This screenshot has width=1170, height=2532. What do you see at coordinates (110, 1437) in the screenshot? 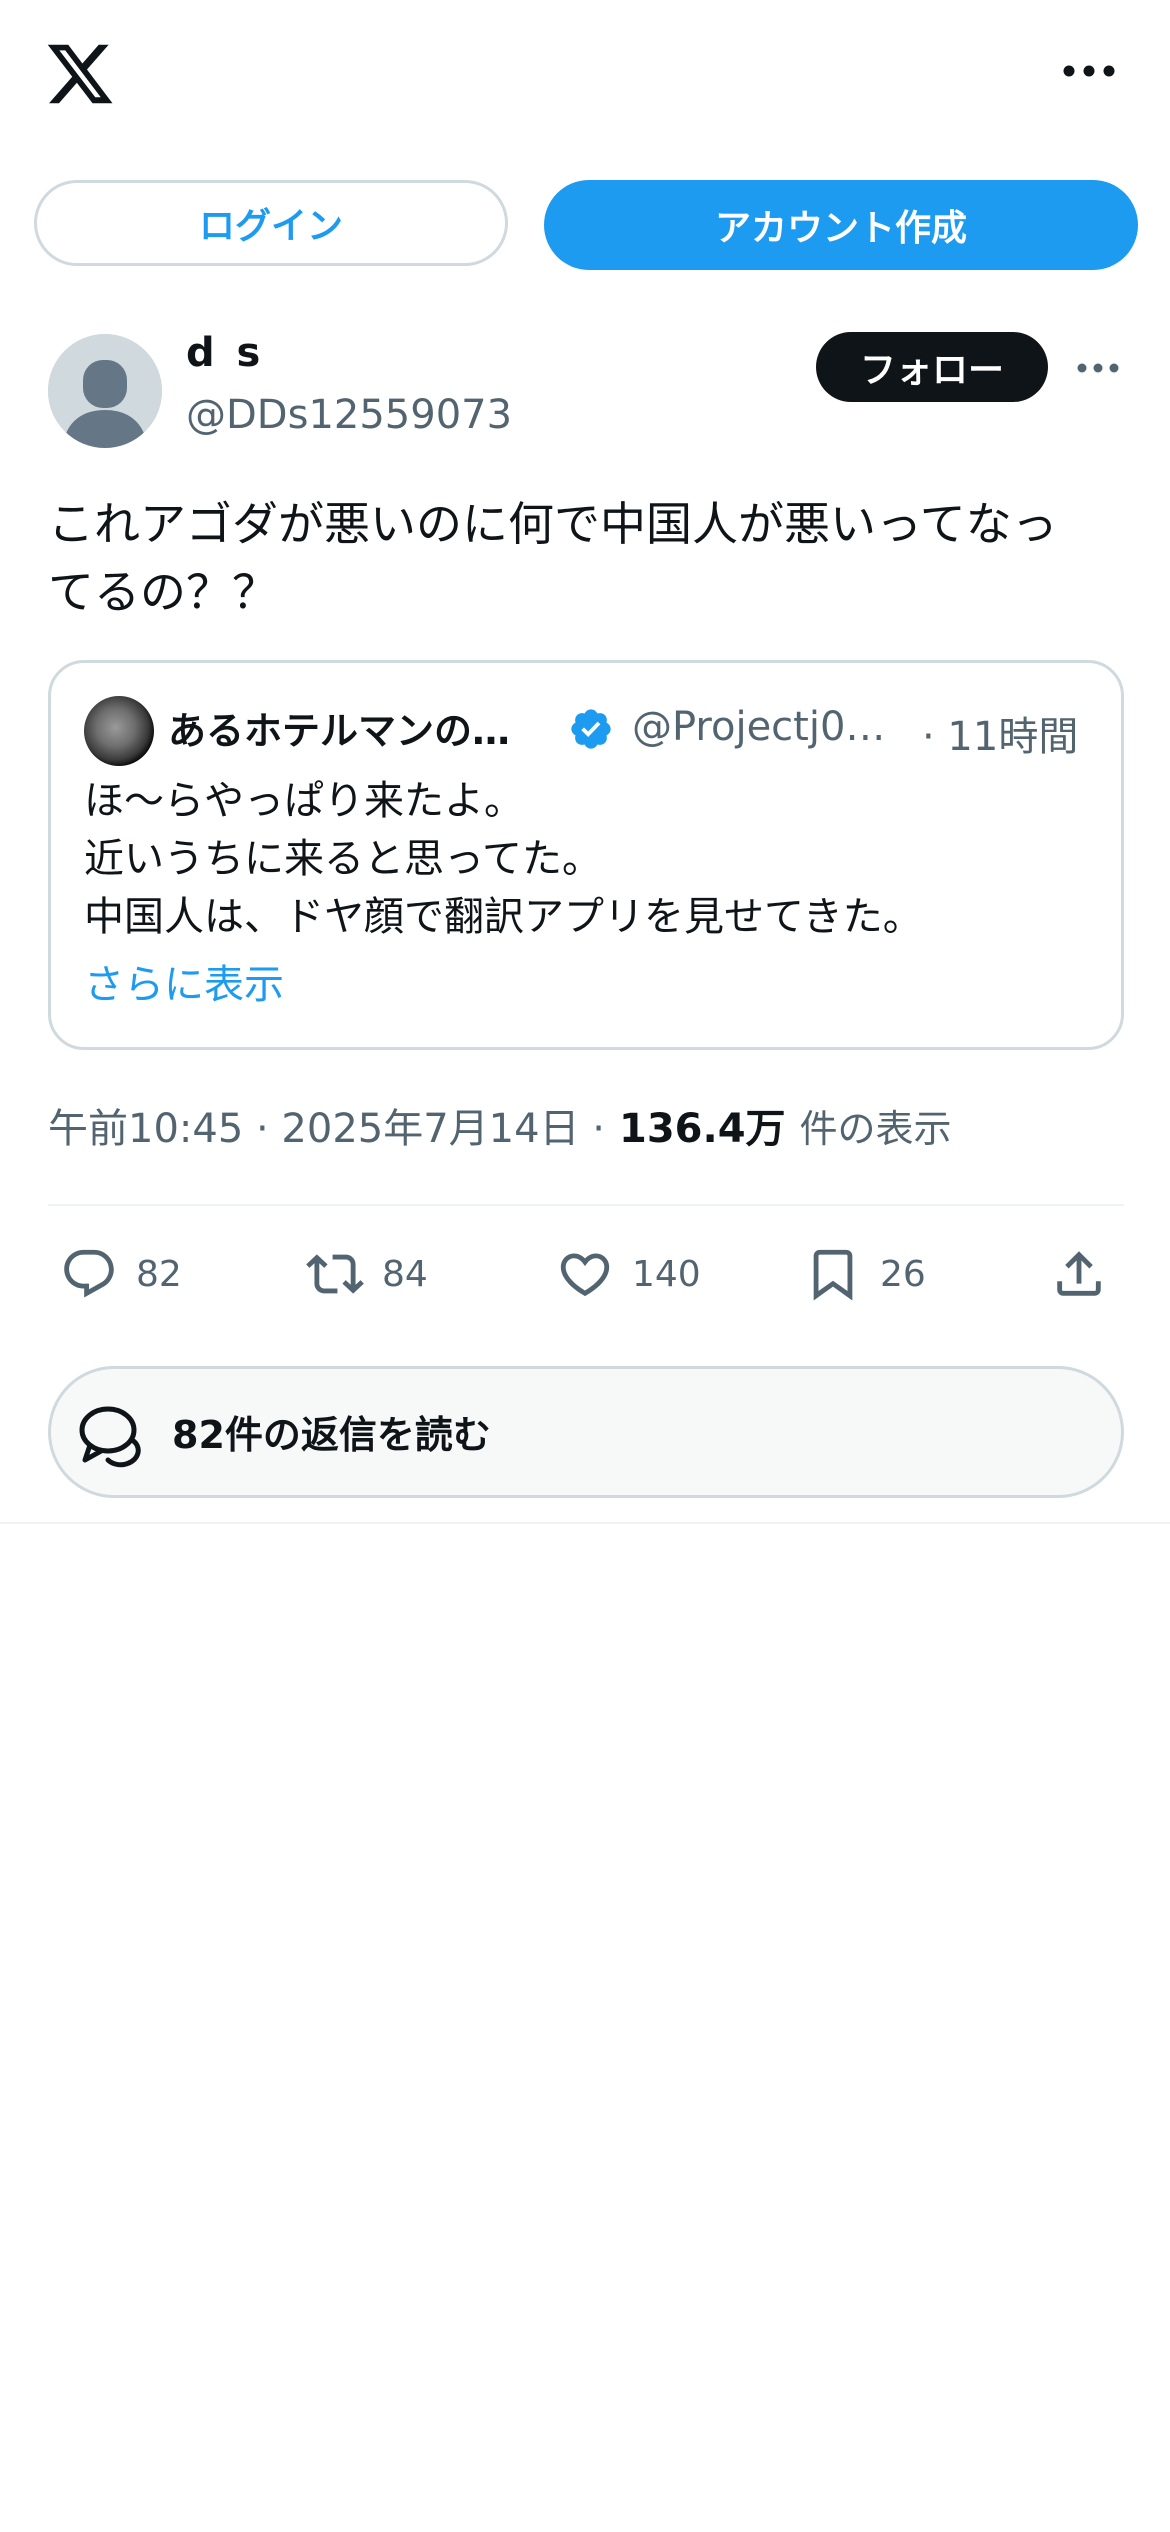
I see `replies-bubbles-icon` at bounding box center [110, 1437].